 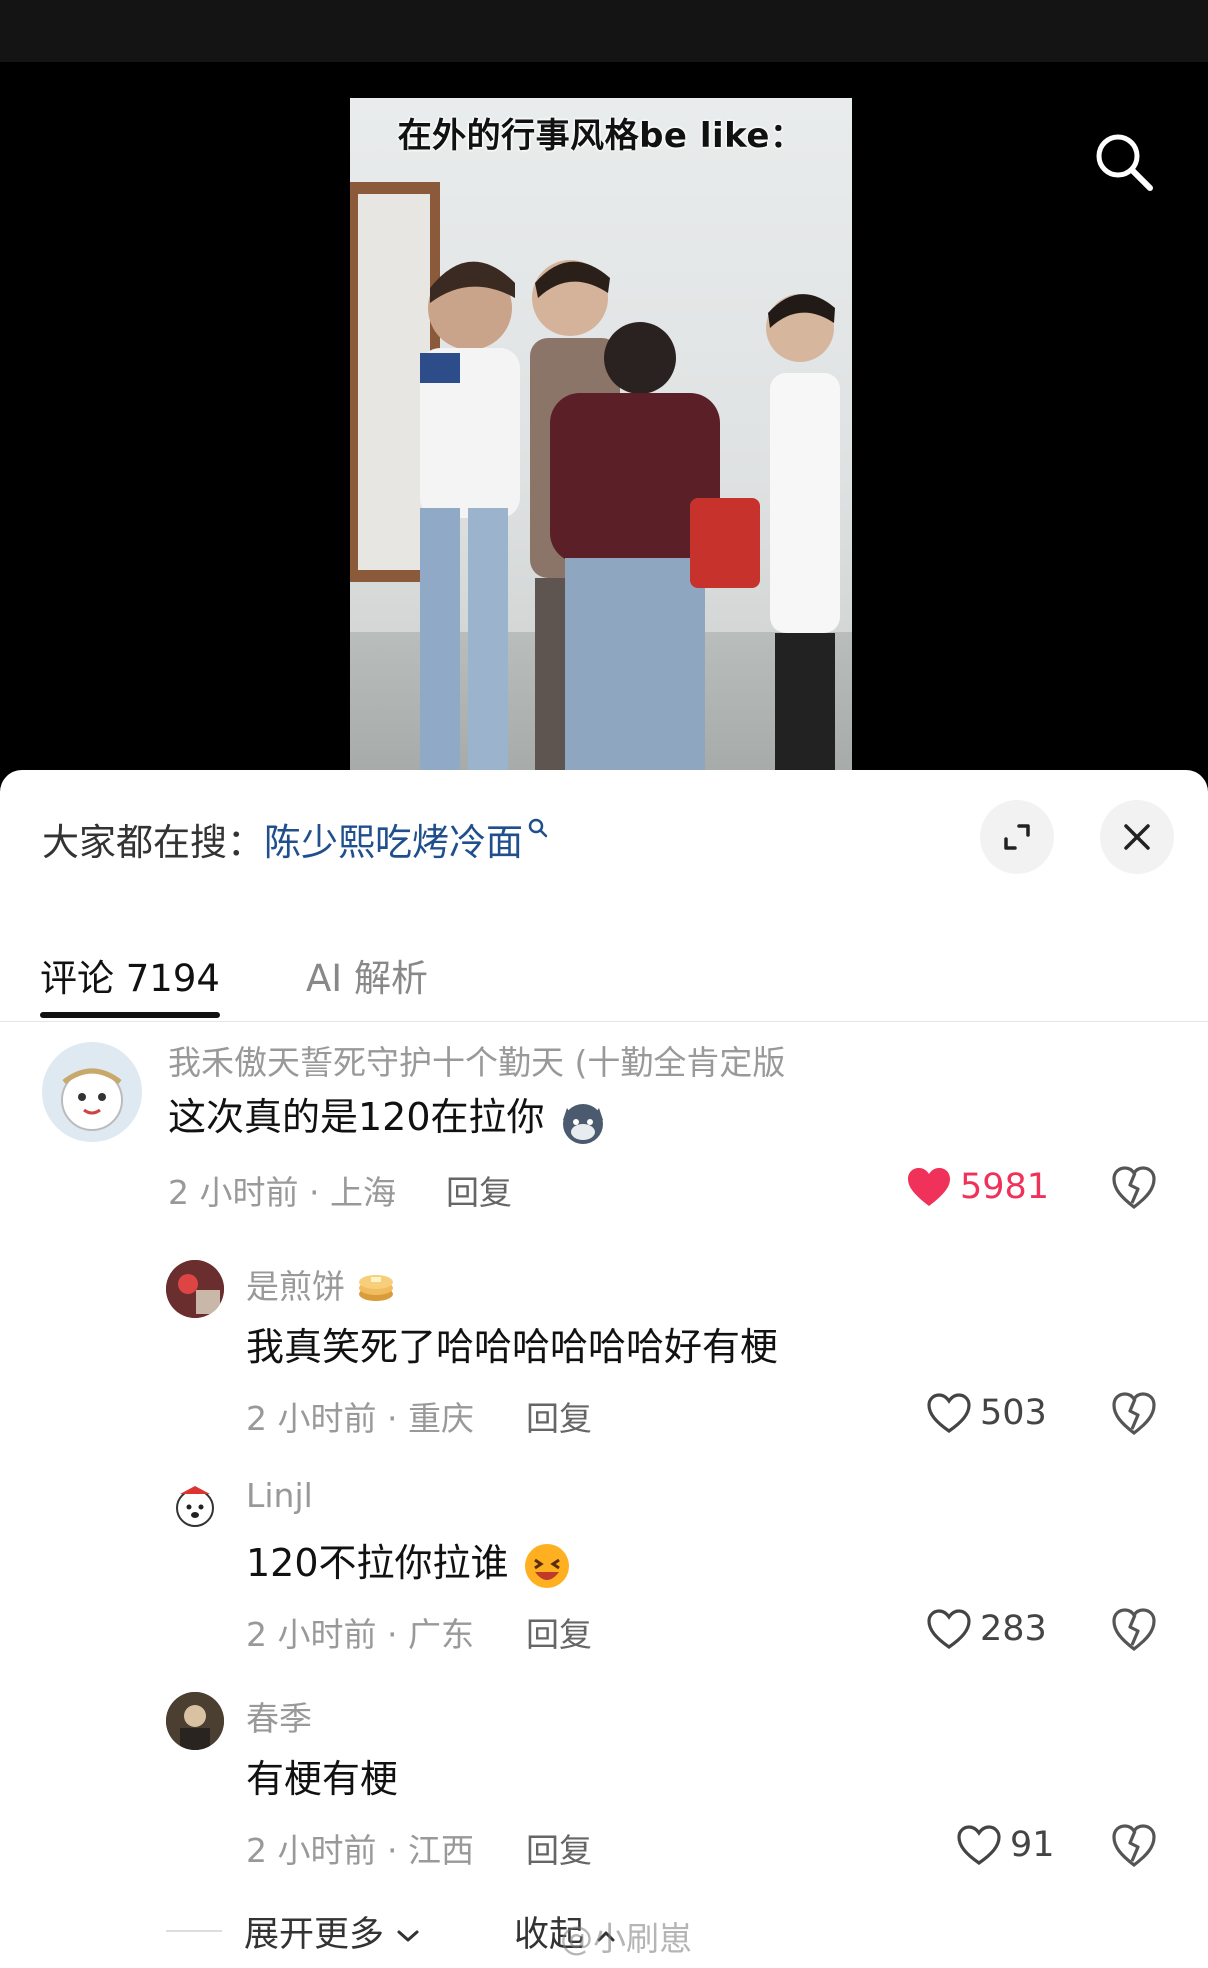 I want to click on reply-item: 春季 有梗有梗 2 小时前 · 江西 回复 91, so click(x=604, y=1781).